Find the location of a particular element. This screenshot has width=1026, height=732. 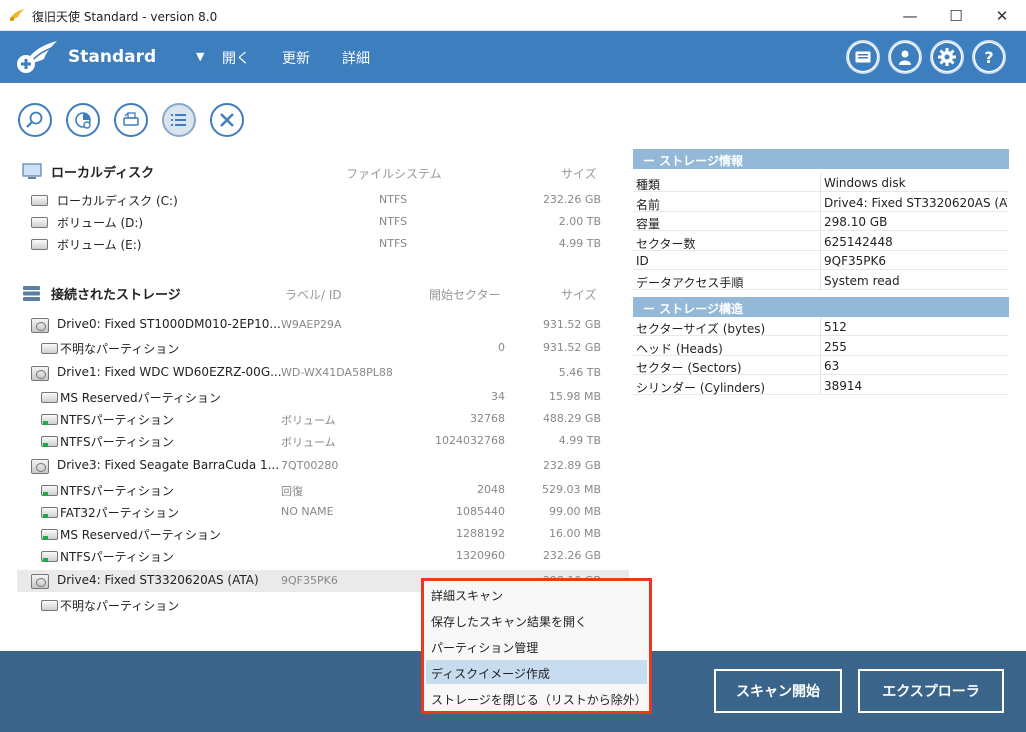

property-value: 255 is located at coordinates (835, 346).